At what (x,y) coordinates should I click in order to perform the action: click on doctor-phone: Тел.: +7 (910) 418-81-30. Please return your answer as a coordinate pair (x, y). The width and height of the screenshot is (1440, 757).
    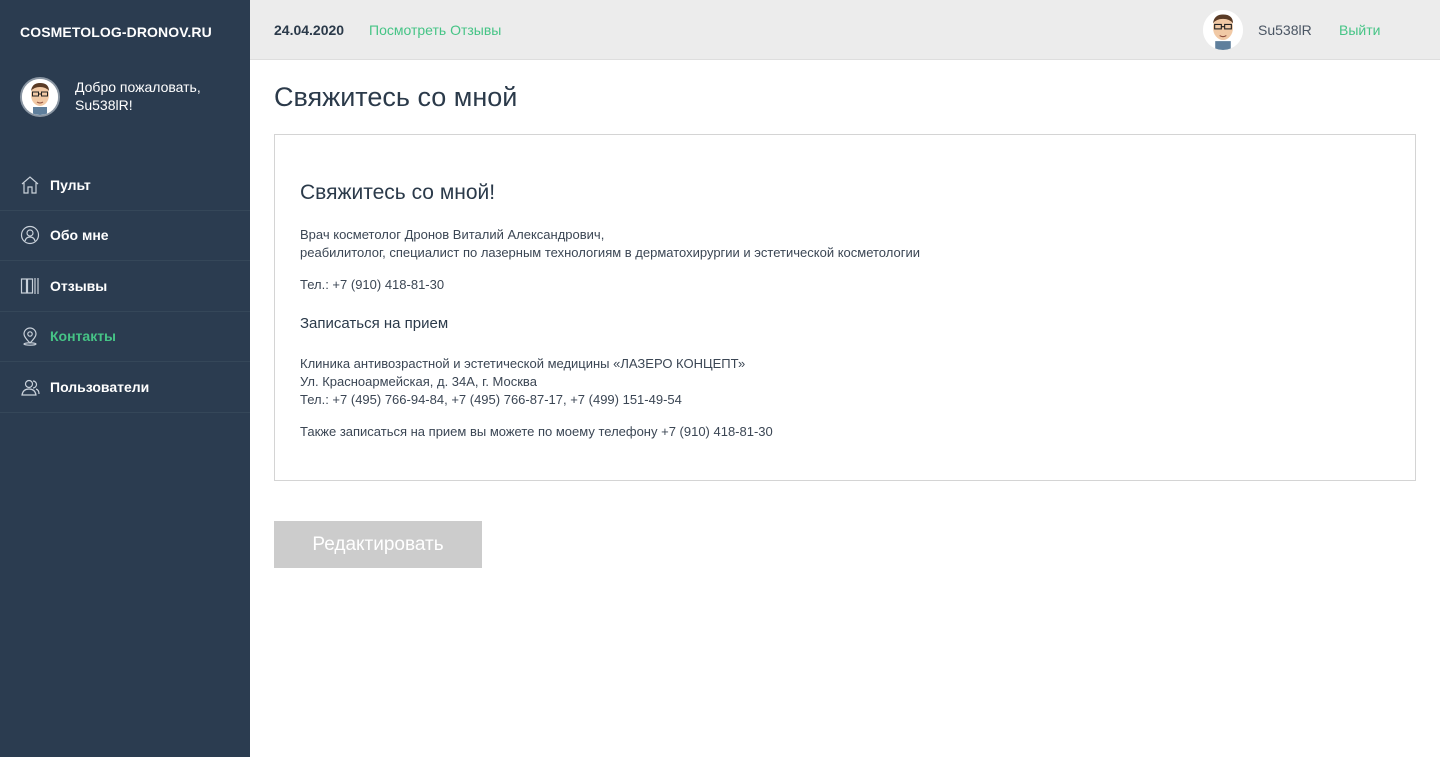
    Looking at the image, I should click on (372, 284).